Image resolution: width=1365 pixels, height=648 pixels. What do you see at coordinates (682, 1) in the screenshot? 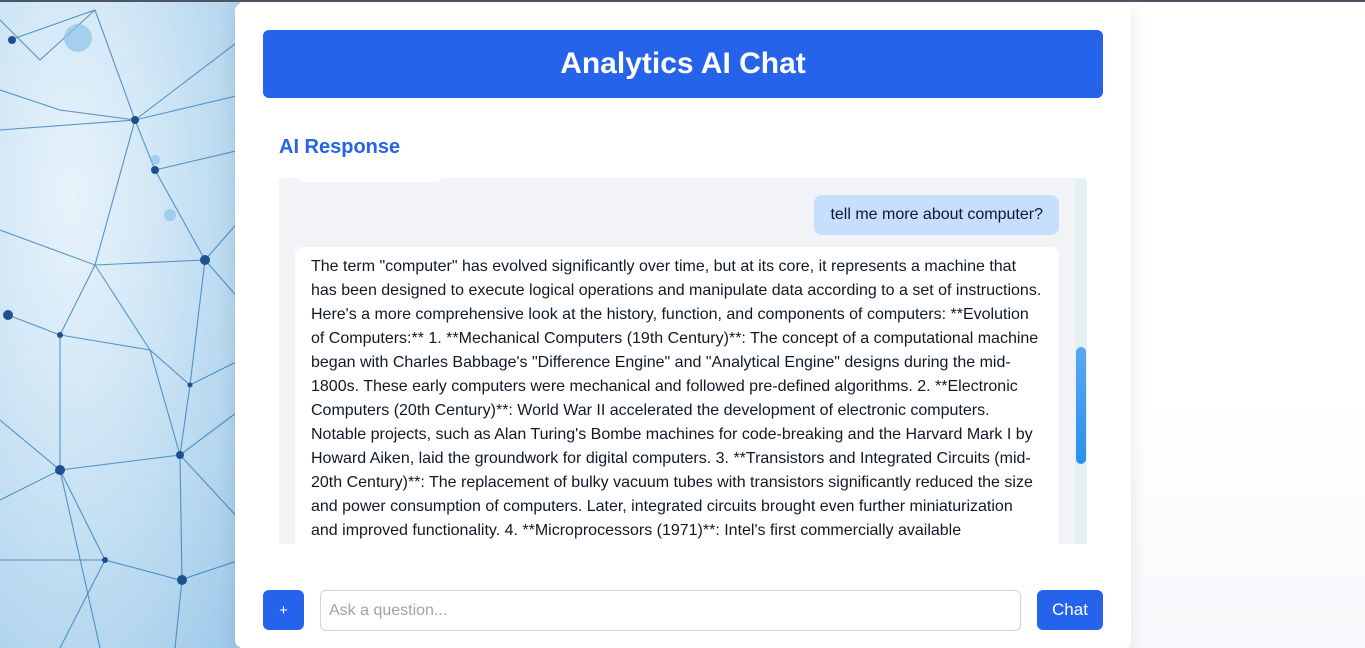
I see `window-top-border` at bounding box center [682, 1].